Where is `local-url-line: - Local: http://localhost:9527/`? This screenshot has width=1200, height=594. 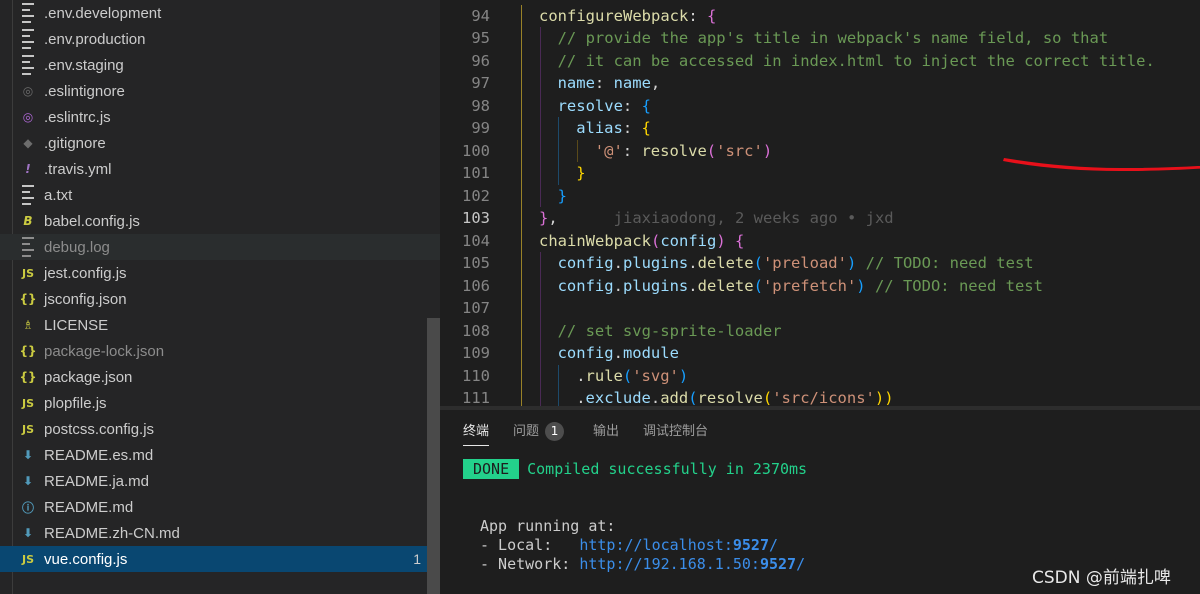 local-url-line: - Local: http://localhost:9527/ is located at coordinates (629, 545).